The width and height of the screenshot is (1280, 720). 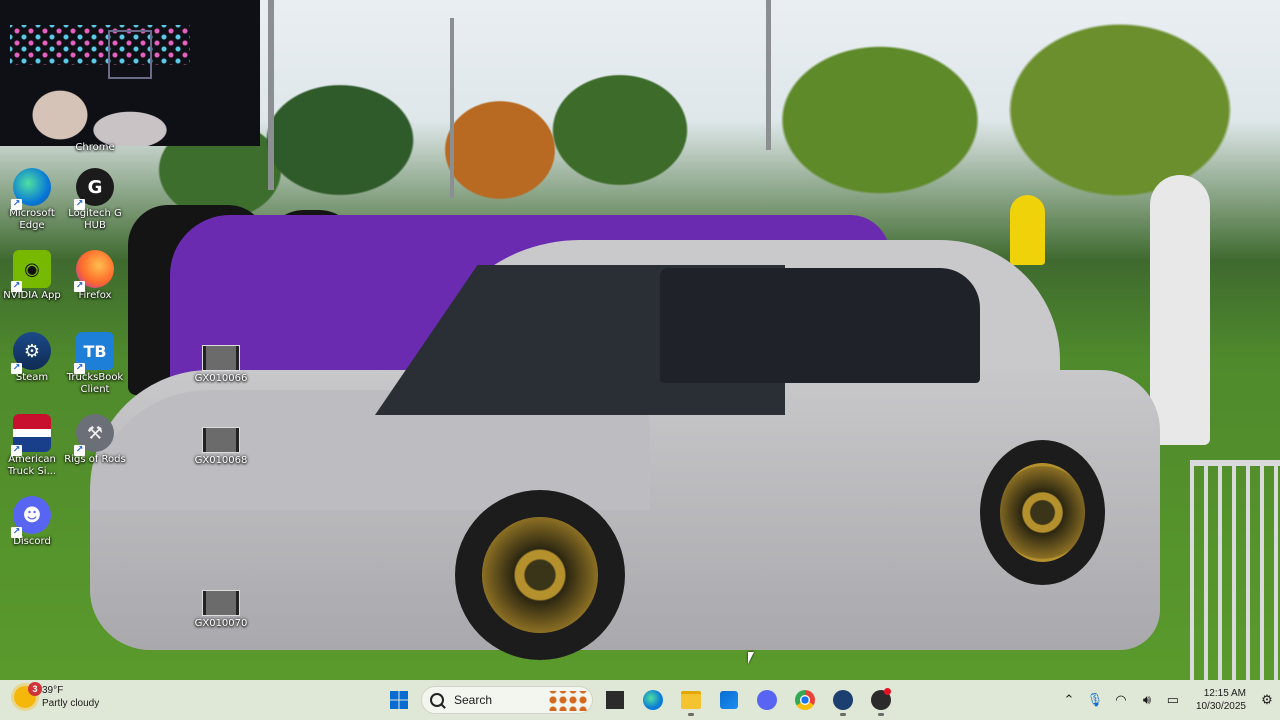 What do you see at coordinates (221, 623) in the screenshot?
I see `desktop-icon-label: GX010070` at bounding box center [221, 623].